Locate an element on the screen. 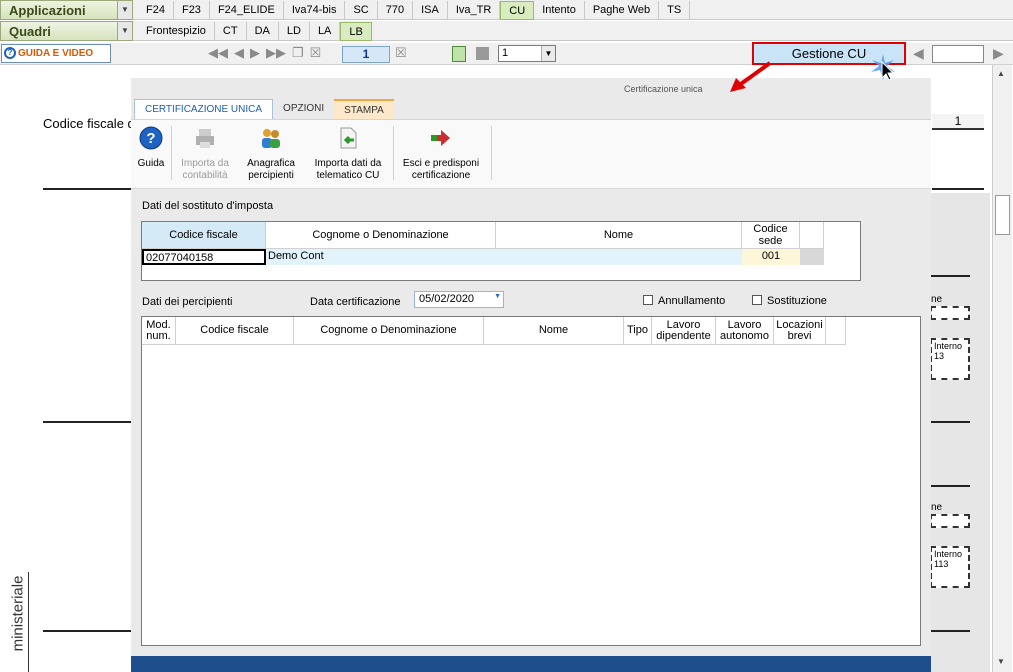  dialog-tabs: CERTIFICAZIONE UNICA OPZIONI STAMPA is located at coordinates (264, 109).